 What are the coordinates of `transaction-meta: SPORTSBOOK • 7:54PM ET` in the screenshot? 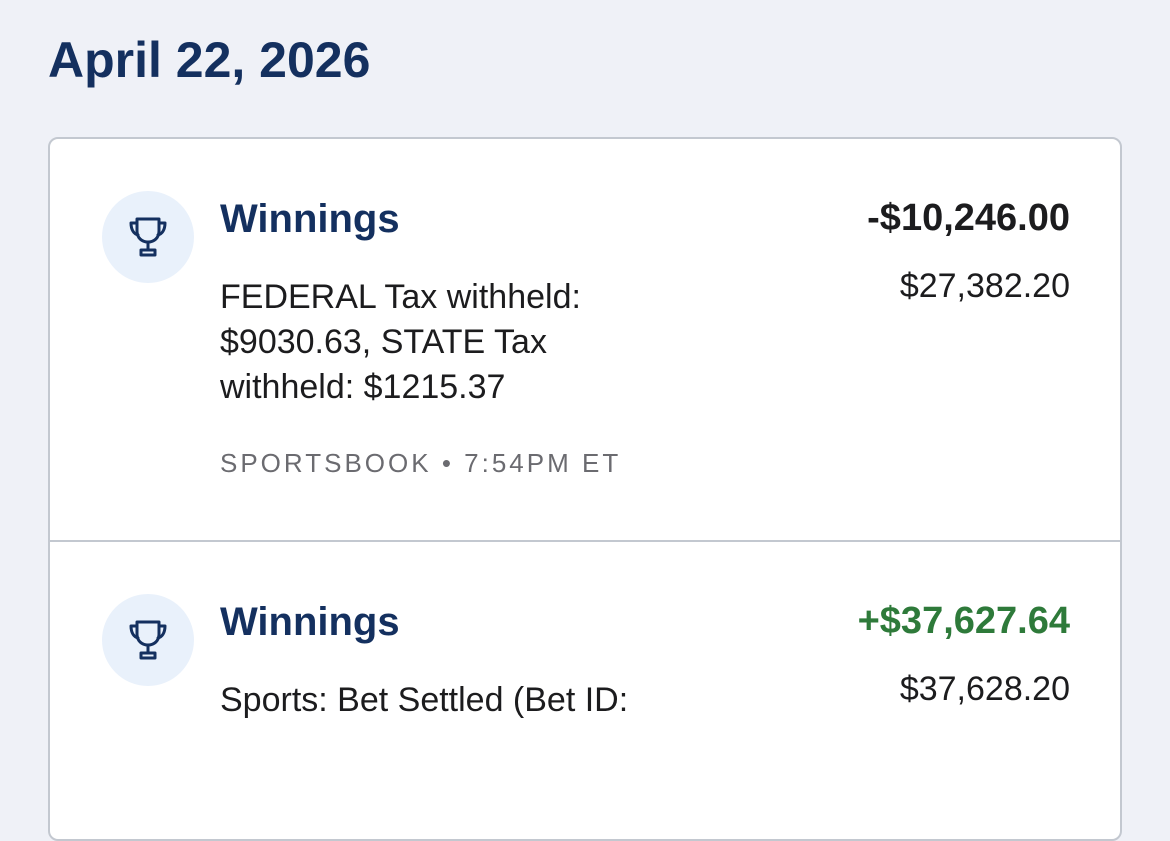 It's located at (420, 463).